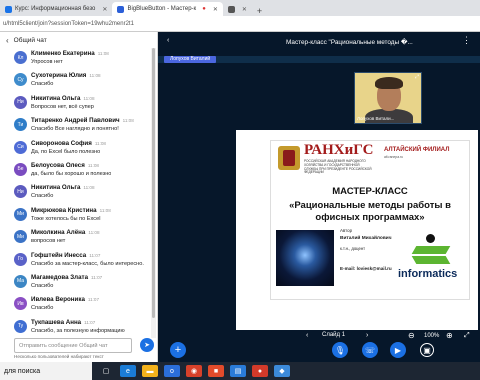 The height and width of the screenshot is (380, 480). I want to click on sender-name: Микрюкова Кристина, so click(64, 210).